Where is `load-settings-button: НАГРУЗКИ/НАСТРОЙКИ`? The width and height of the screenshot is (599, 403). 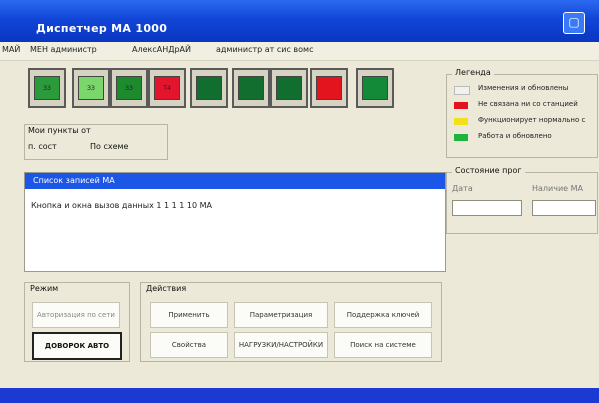 load-settings-button: НАГРУЗКИ/НАСТРОЙКИ is located at coordinates (281, 345).